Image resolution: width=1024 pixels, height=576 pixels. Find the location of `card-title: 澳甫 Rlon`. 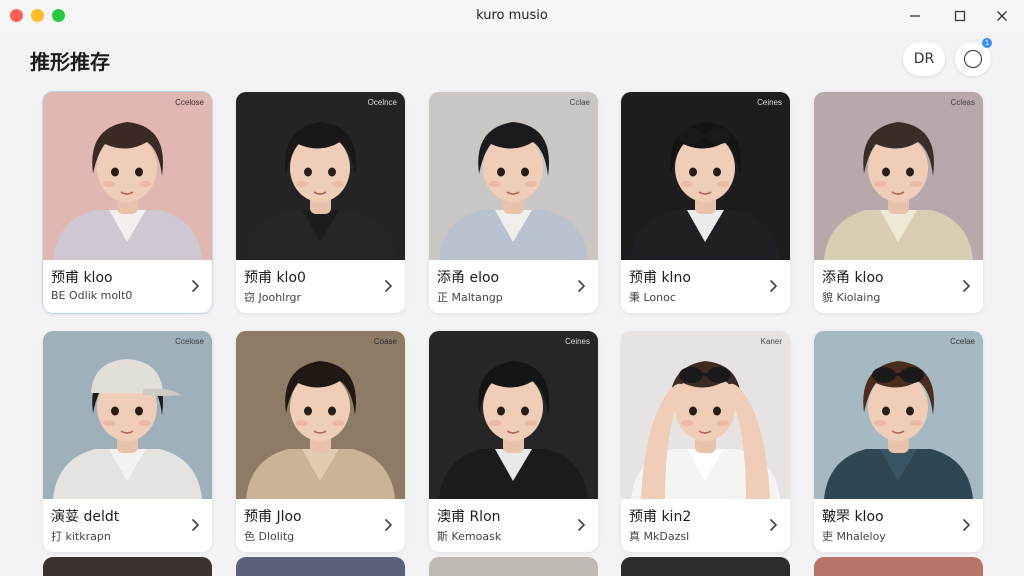

card-title: 澳甫 Rlon is located at coordinates (469, 517).